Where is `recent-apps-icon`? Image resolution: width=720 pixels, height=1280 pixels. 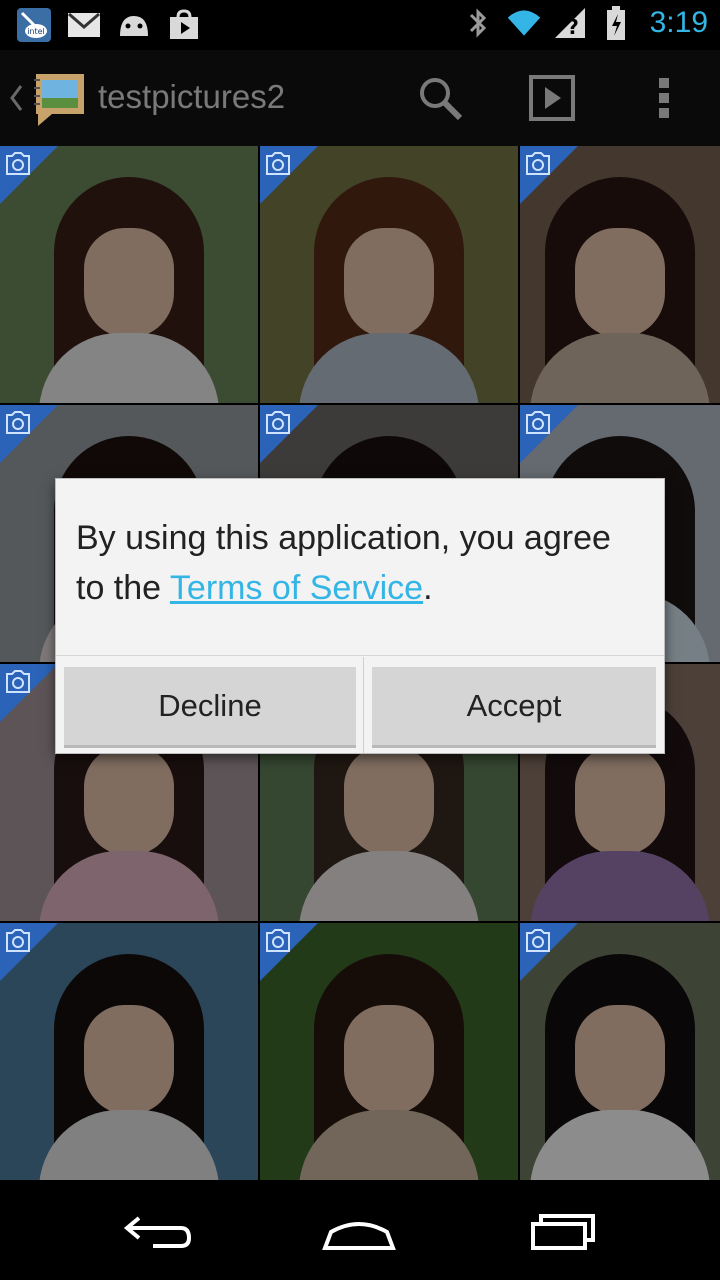 recent-apps-icon is located at coordinates (563, 1232).